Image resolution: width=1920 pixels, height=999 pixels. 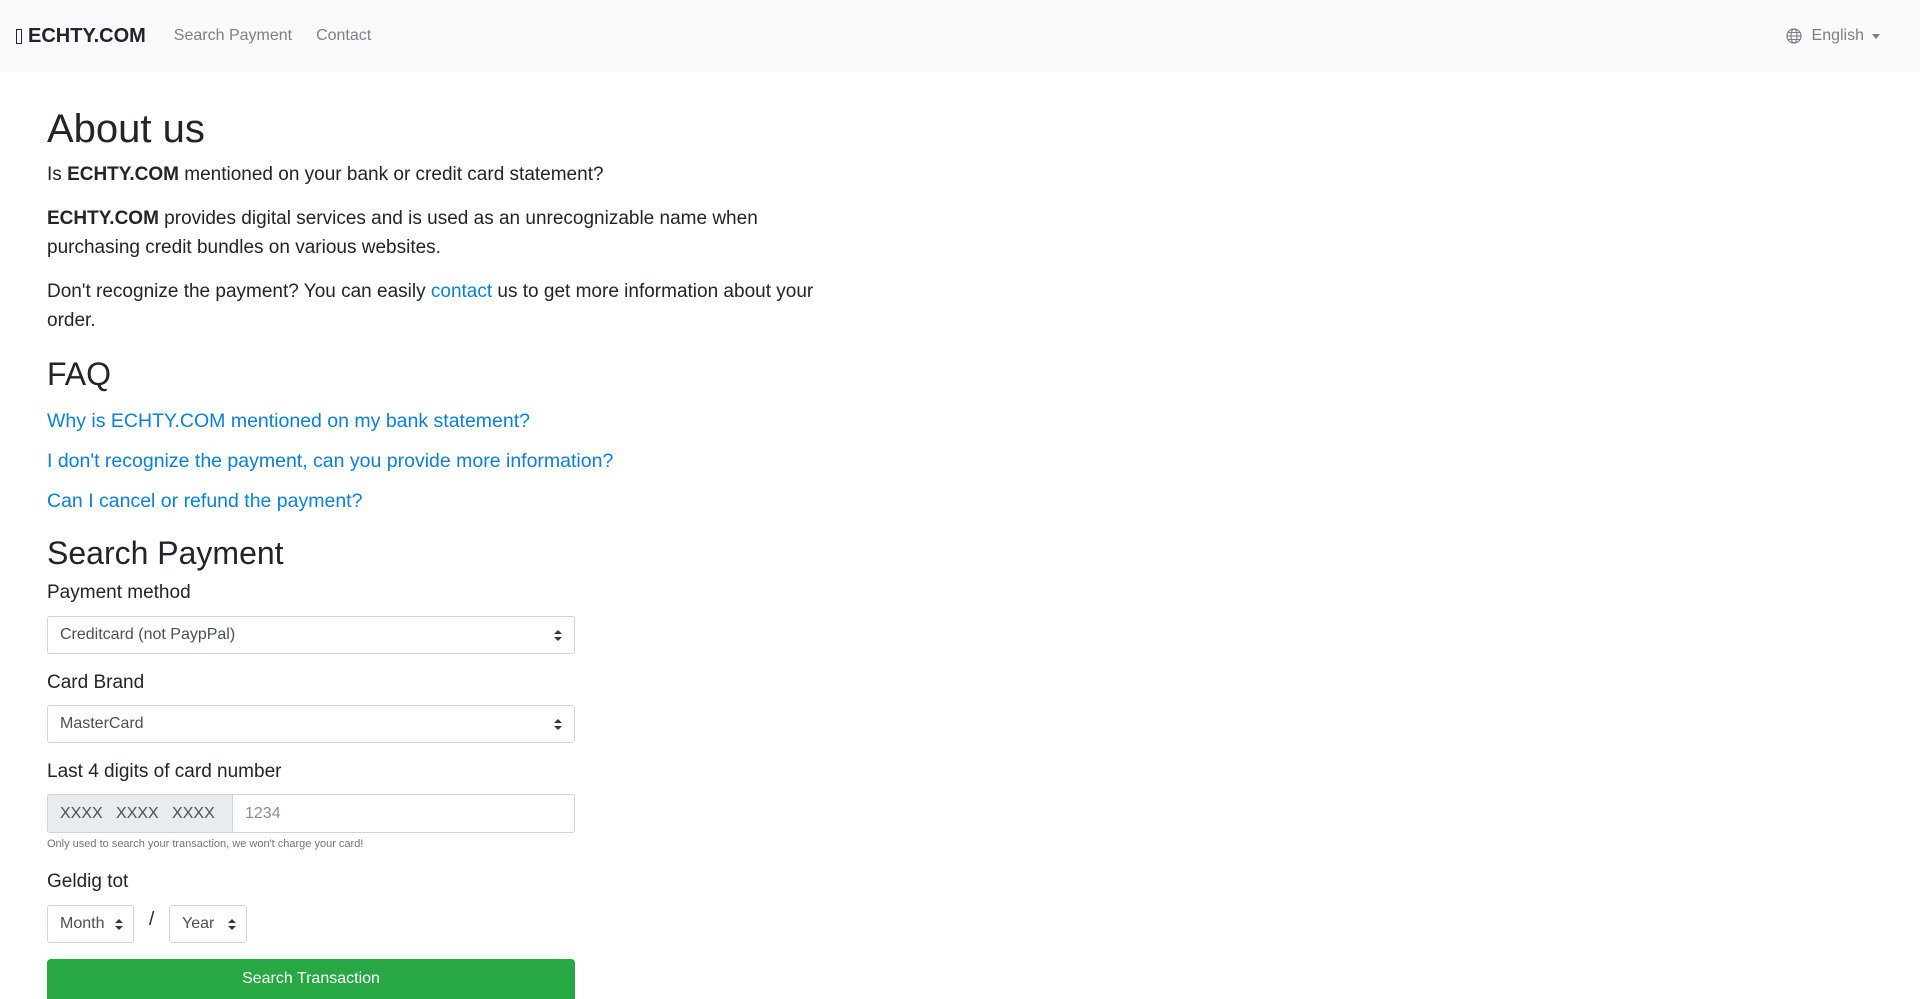 I want to click on payment-method-value: Creditcard (not PaypPal), so click(x=148, y=634).